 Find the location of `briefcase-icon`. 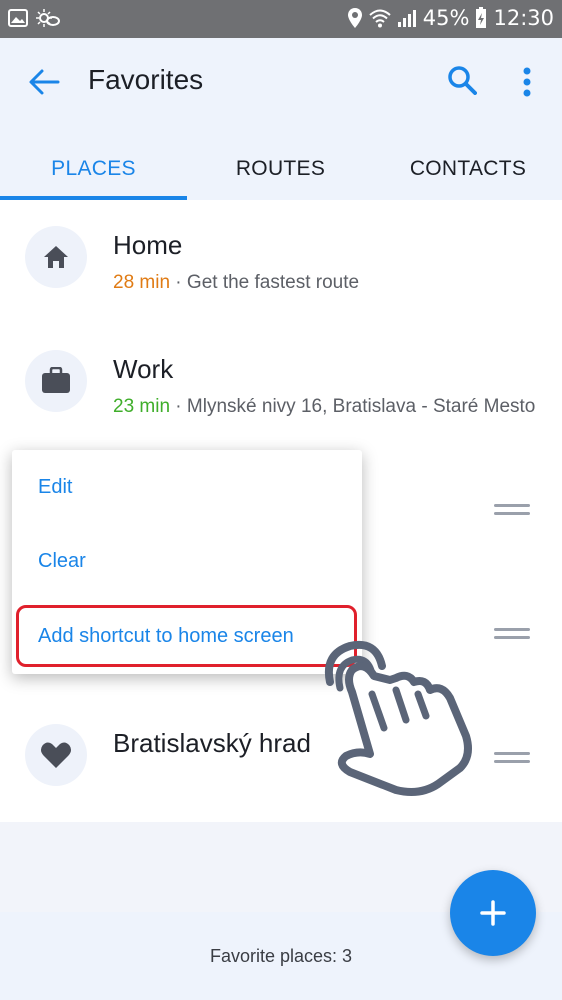

briefcase-icon is located at coordinates (56, 380).